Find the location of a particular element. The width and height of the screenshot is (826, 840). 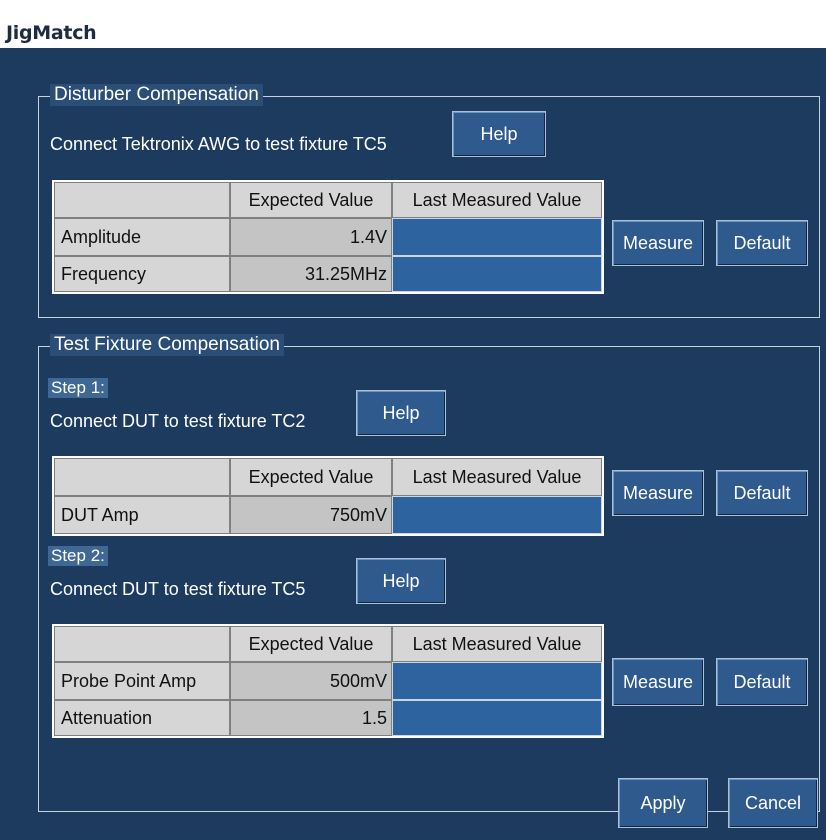

apply-button: Apply is located at coordinates (663, 803).